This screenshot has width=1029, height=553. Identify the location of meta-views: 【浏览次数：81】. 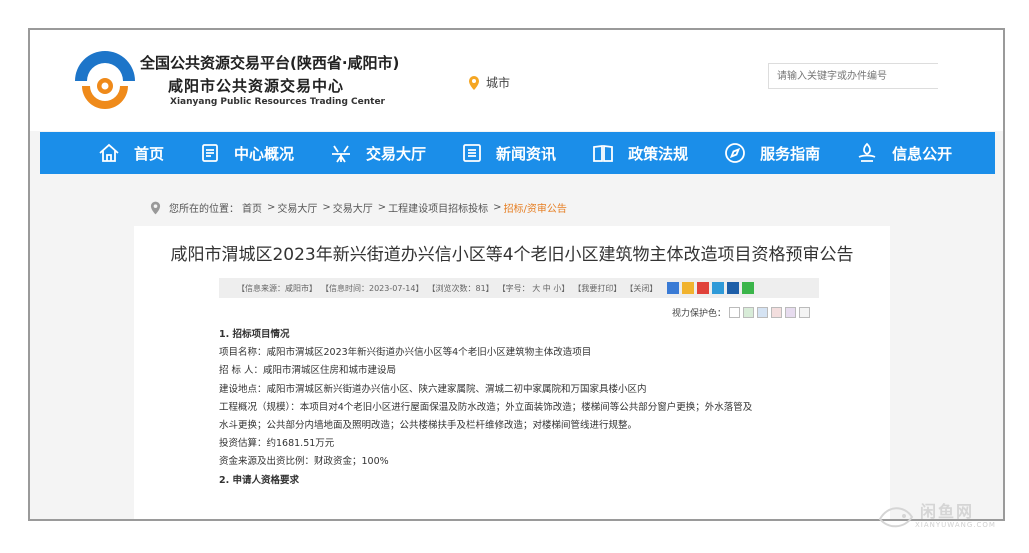
(460, 288).